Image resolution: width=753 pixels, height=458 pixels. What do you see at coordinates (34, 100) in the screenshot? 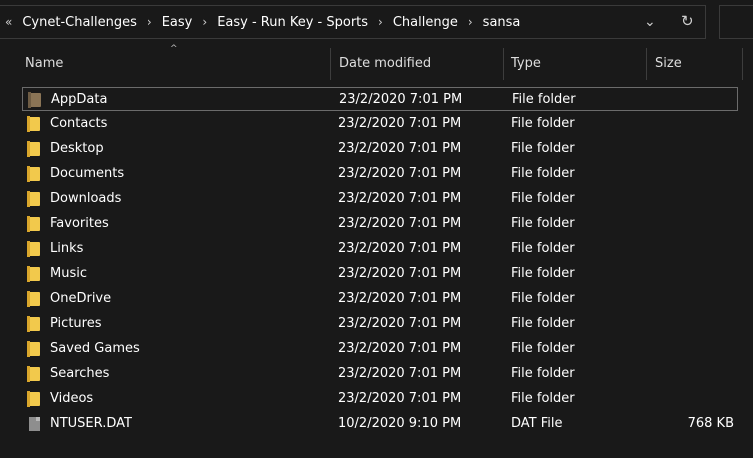
I see `folder-hidden-icon` at bounding box center [34, 100].